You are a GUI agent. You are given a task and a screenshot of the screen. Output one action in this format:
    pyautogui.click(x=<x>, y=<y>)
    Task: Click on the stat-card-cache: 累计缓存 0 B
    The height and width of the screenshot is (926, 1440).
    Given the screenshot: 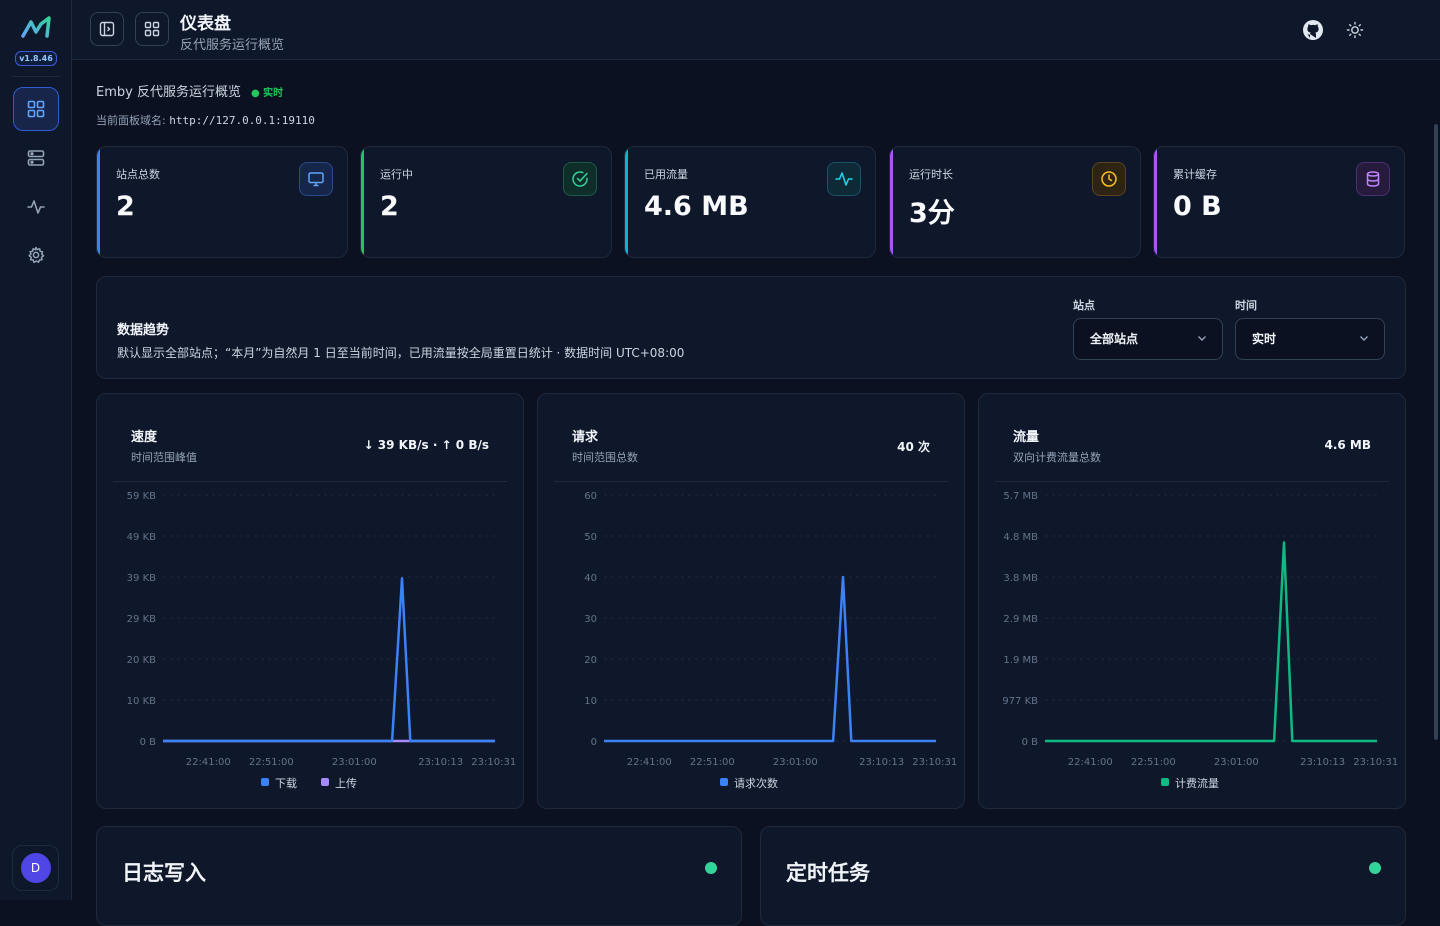 What is the action you would take?
    pyautogui.click(x=1279, y=202)
    